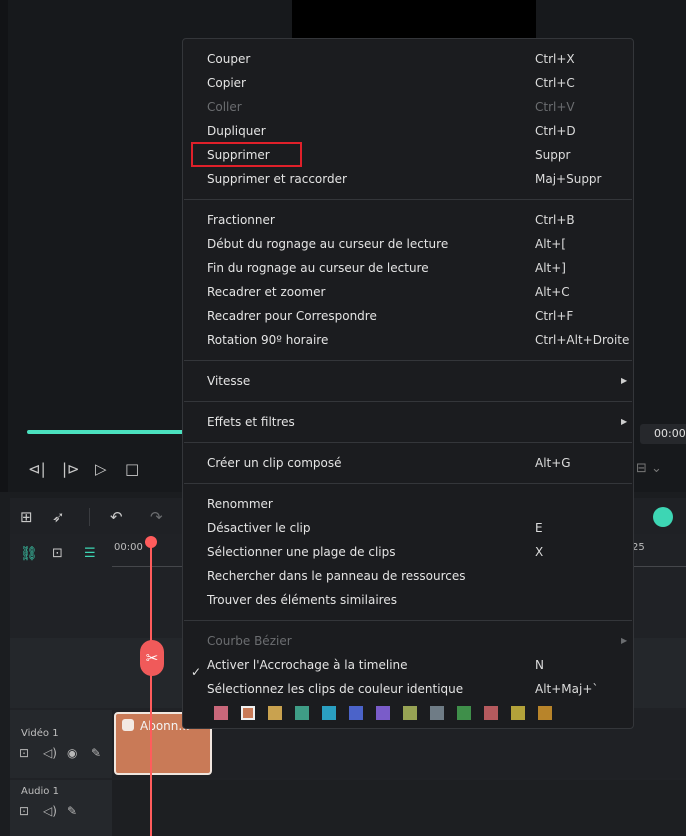 This screenshot has width=686, height=836. I want to click on scissors-icon: ✂, so click(152, 658).